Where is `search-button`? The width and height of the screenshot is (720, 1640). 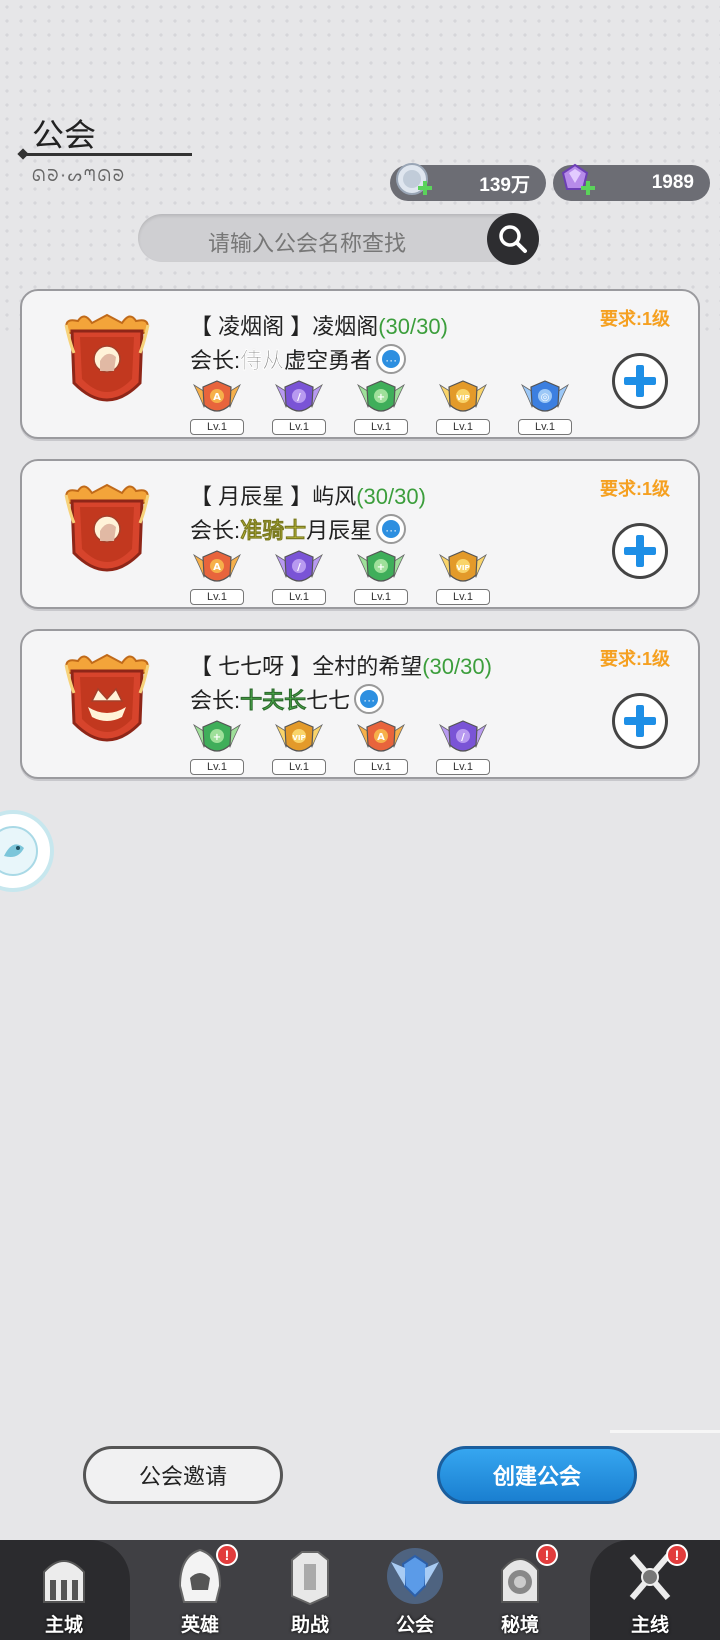
search-button is located at coordinates (513, 239).